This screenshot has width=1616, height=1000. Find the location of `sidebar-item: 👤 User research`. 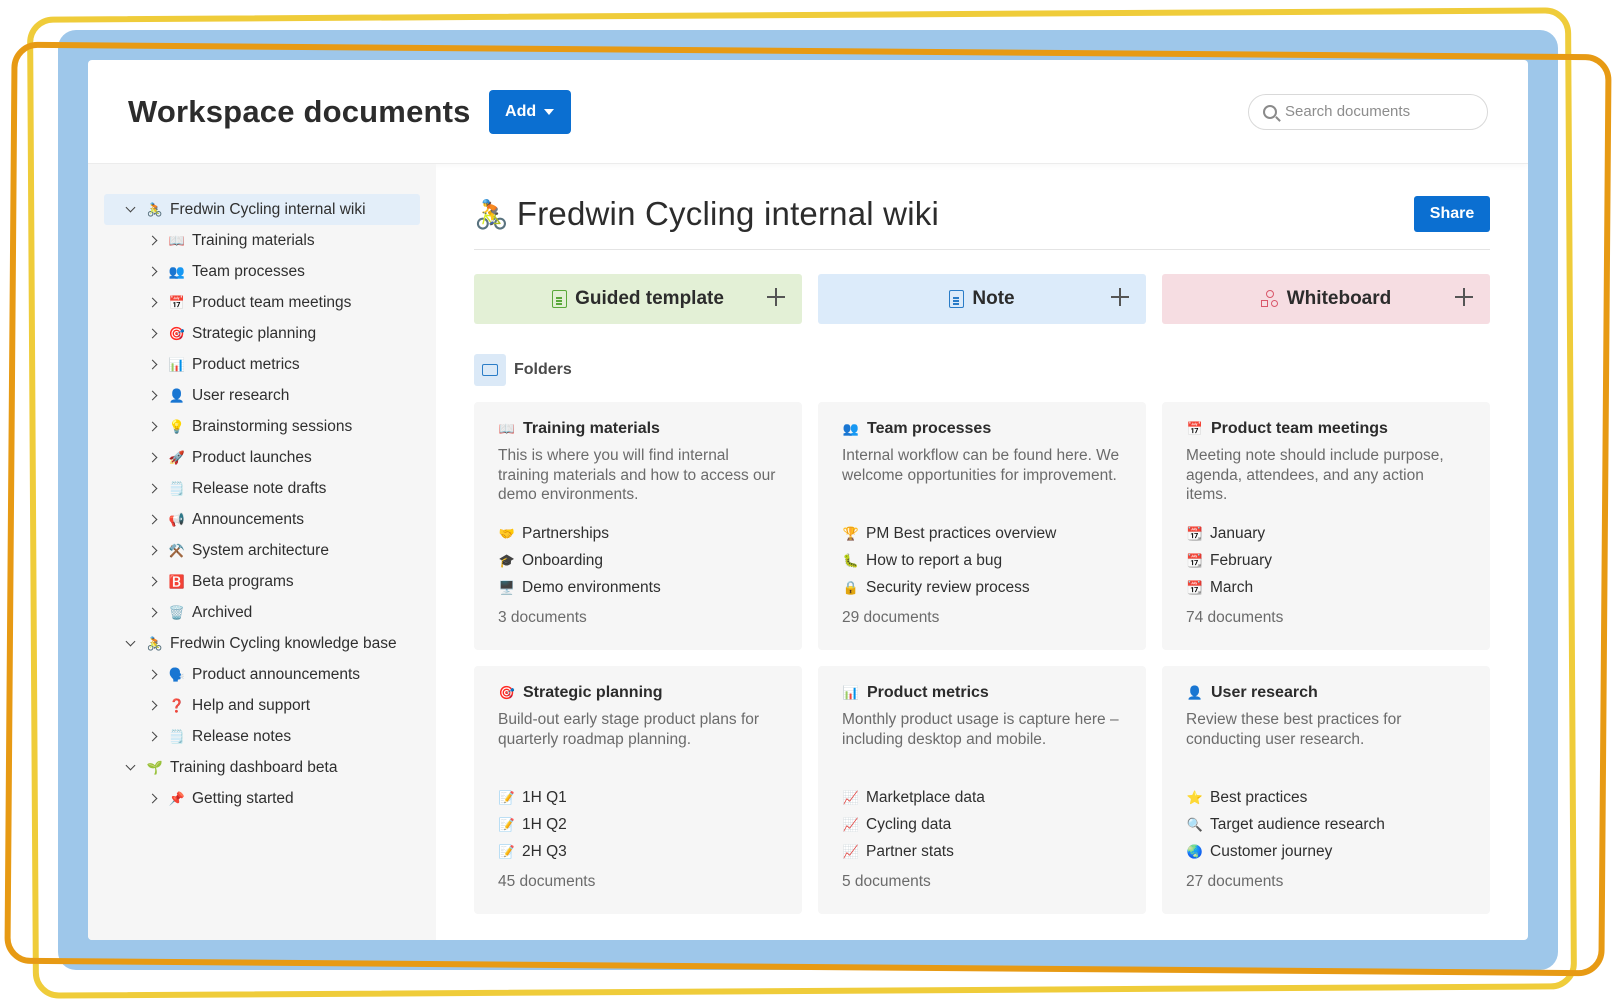

sidebar-item: 👤 User research is located at coordinates (262, 395).